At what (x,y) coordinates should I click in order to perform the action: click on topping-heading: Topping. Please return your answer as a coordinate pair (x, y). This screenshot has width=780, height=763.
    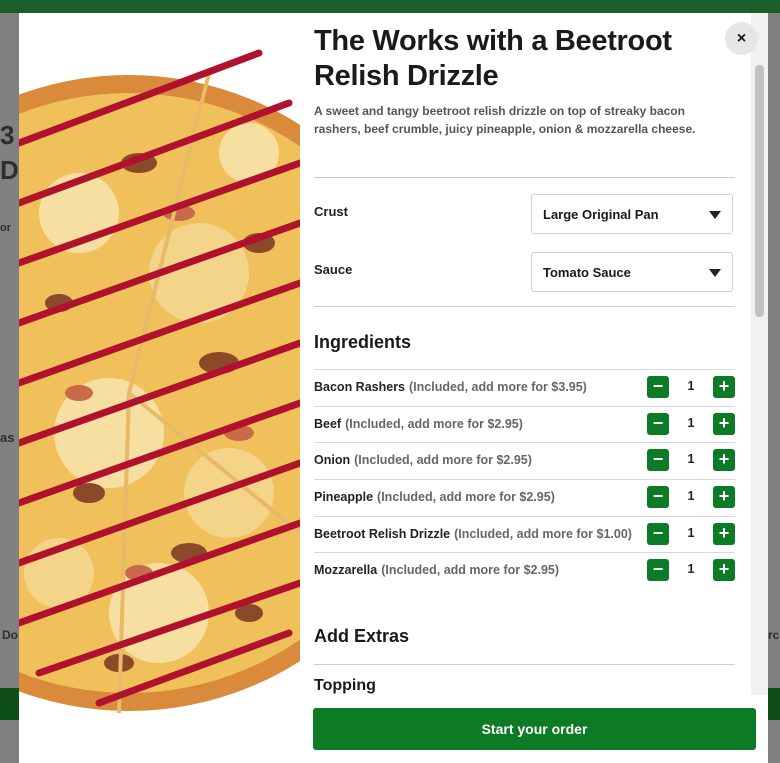
    Looking at the image, I should click on (345, 685).